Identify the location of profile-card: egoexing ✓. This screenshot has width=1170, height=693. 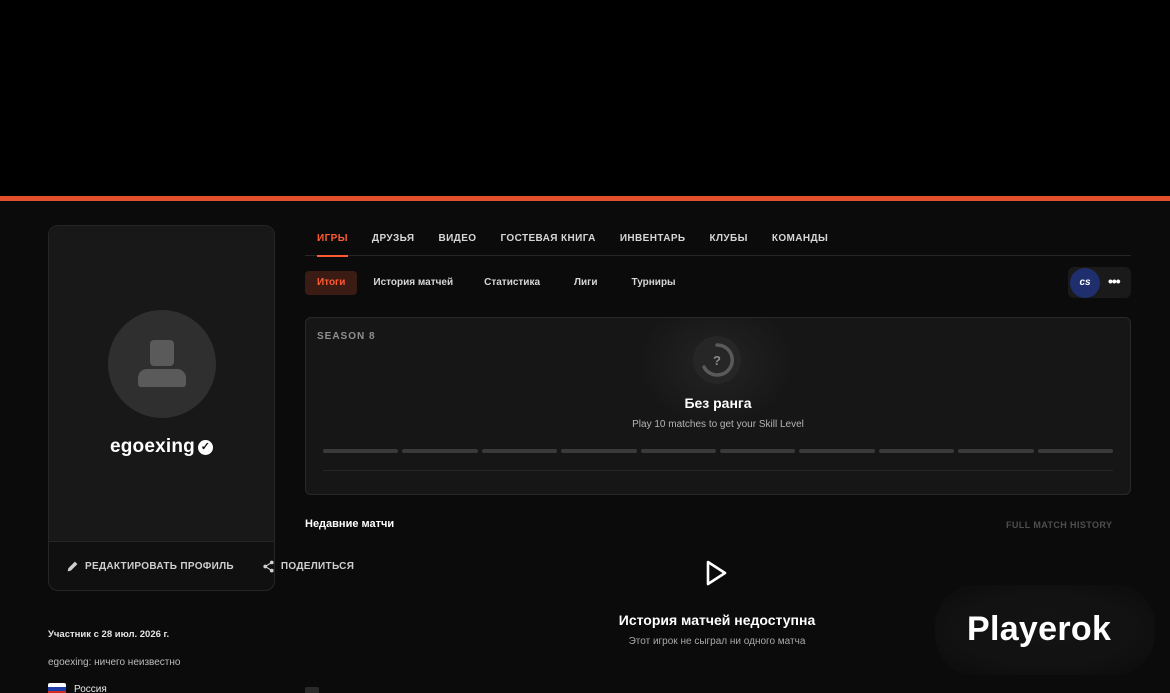
(161, 408).